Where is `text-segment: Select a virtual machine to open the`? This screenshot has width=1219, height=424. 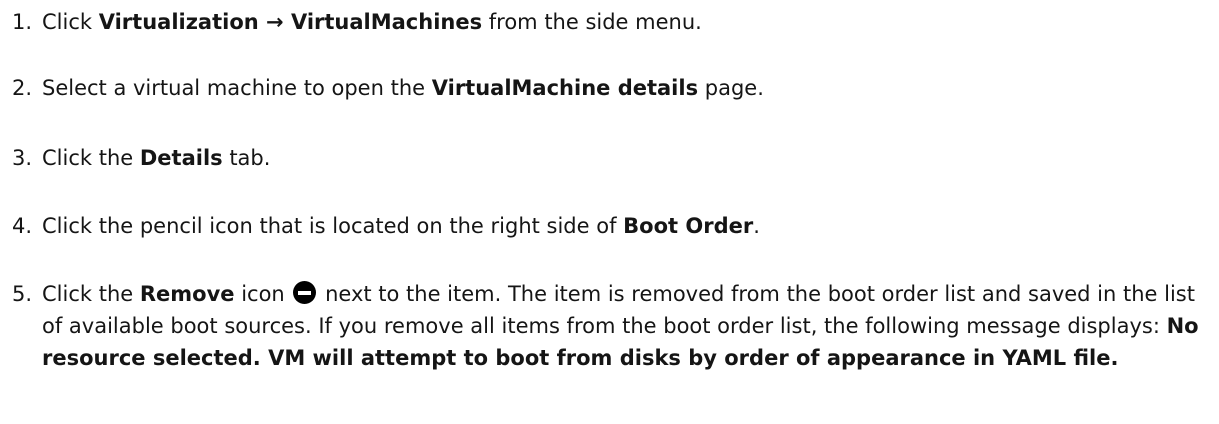 text-segment: Select a virtual machine to open the is located at coordinates (237, 88).